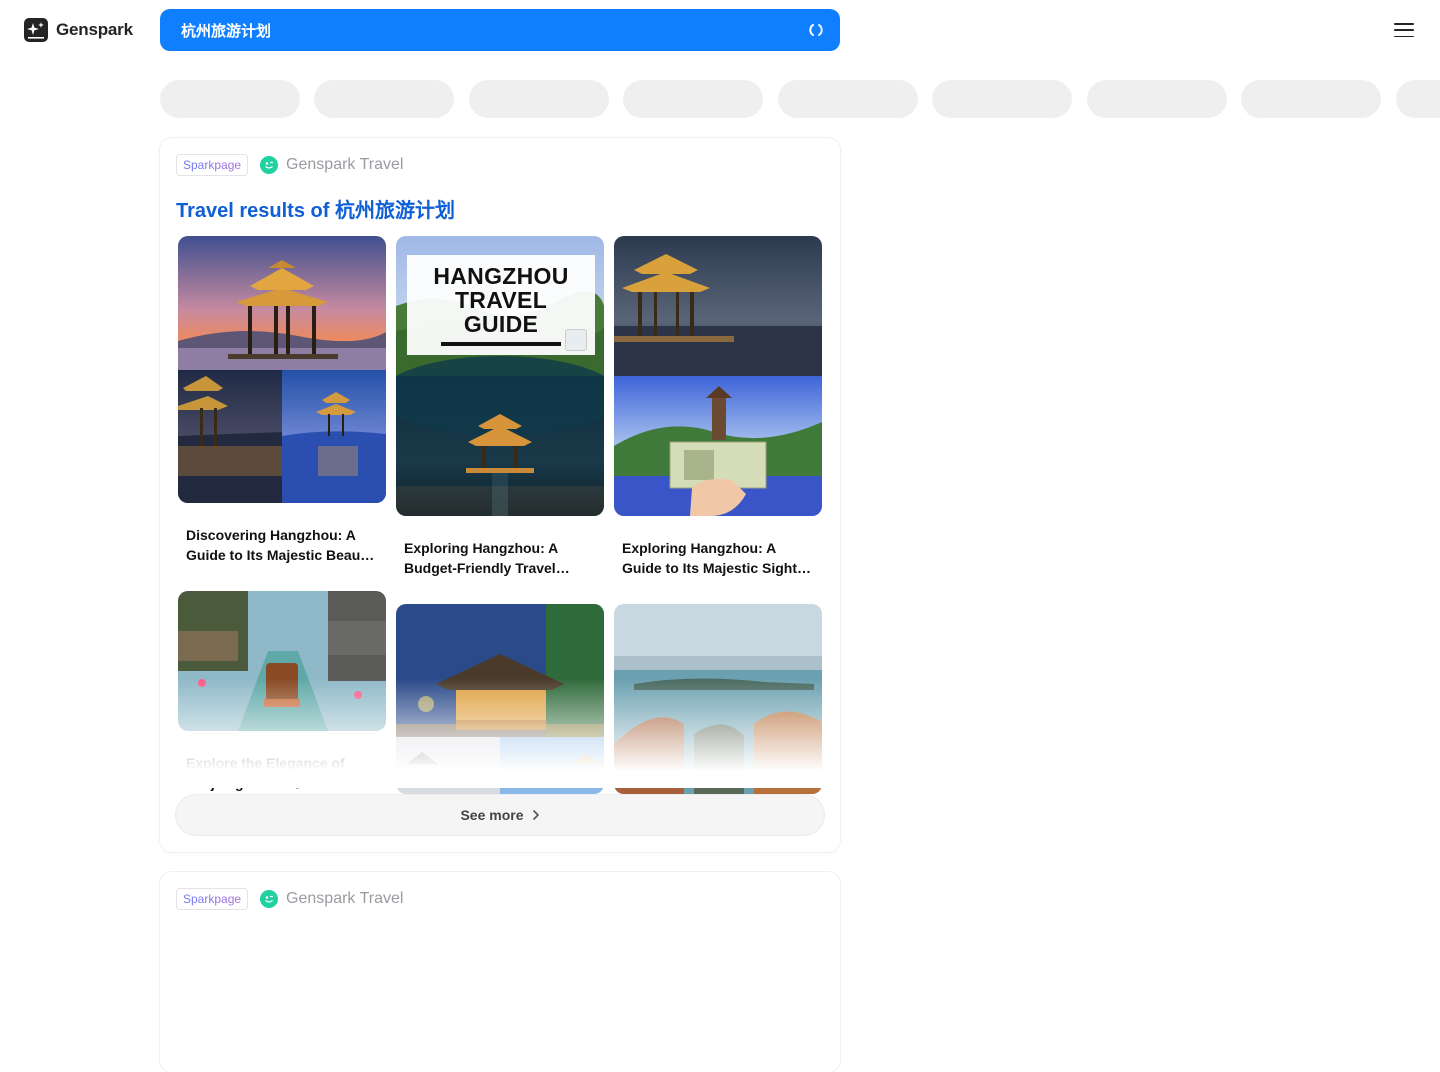 The width and height of the screenshot is (1440, 1072). What do you see at coordinates (493, 30) in the screenshot?
I see `search-query: 杭州旅游计划` at bounding box center [493, 30].